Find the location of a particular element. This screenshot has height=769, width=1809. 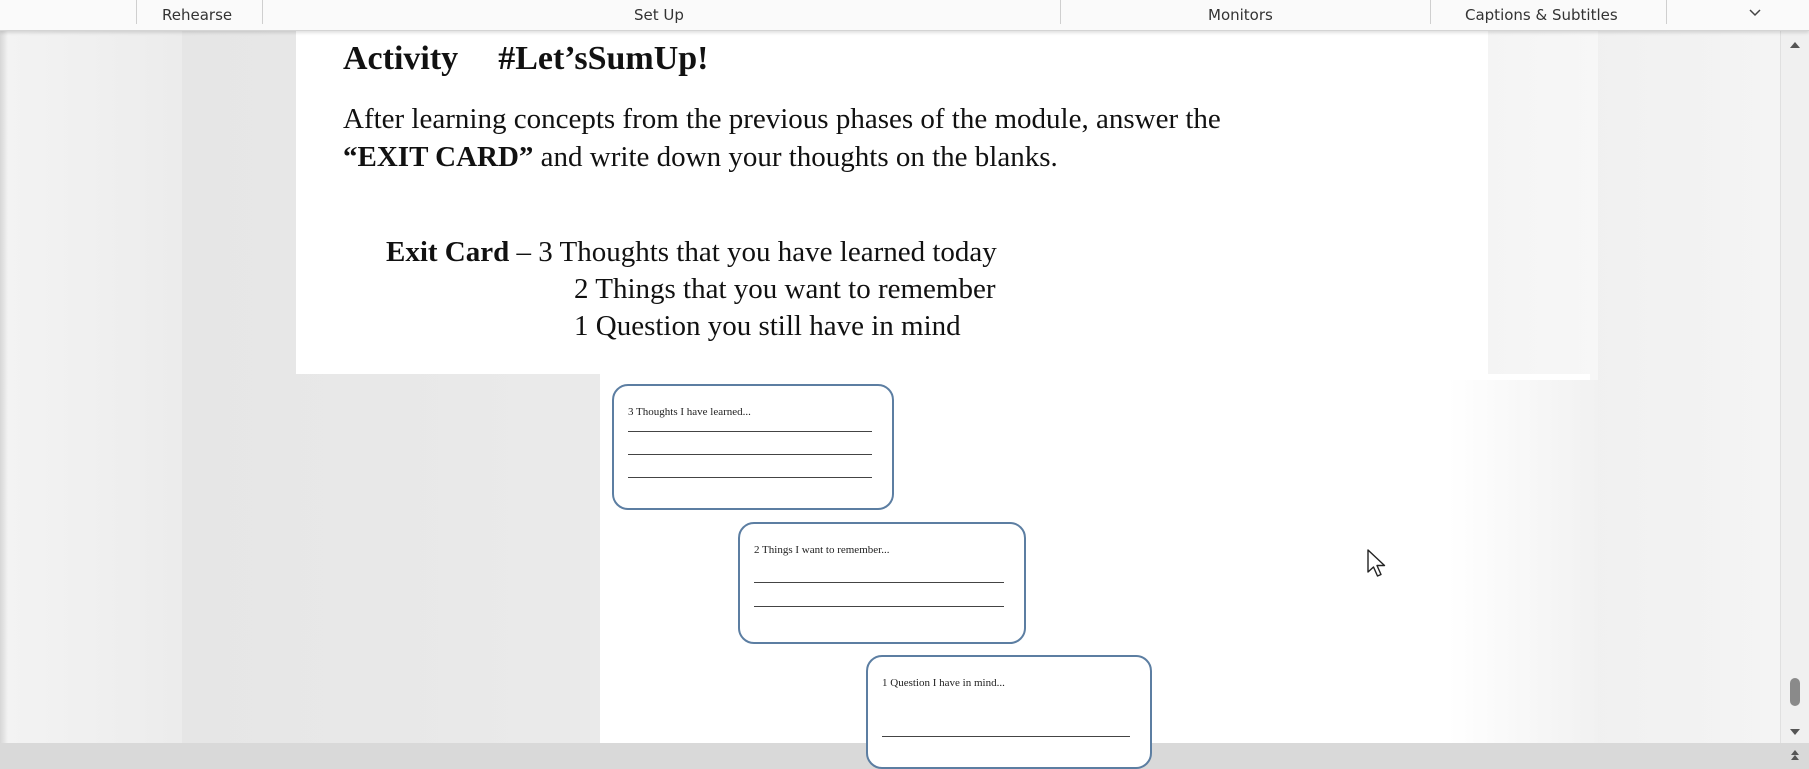

exit-card-line-3: 1 Question you still have in mind is located at coordinates (767, 326).